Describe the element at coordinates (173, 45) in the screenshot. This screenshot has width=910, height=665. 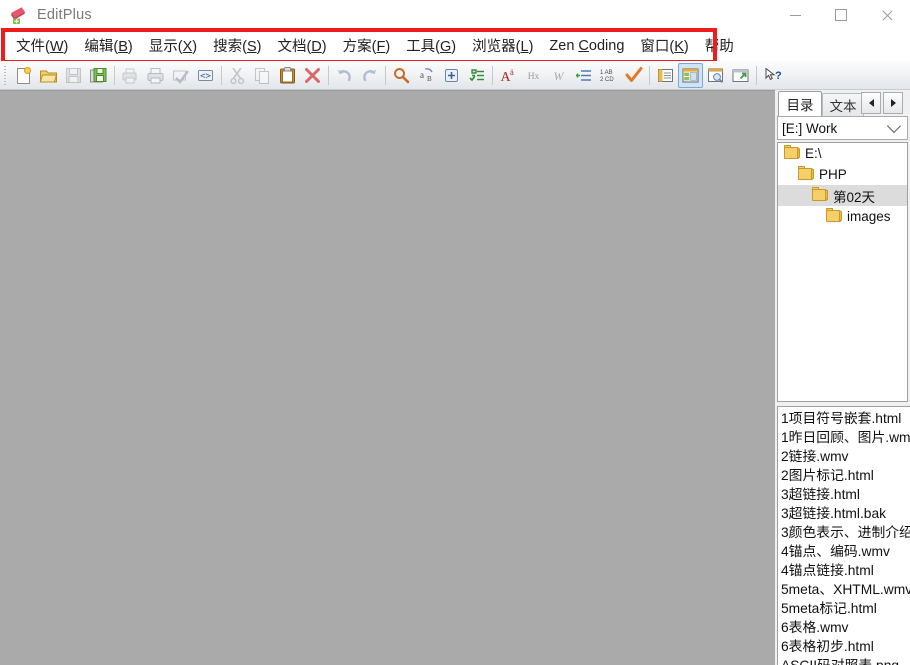
I see `menu-item-2: 显示(X)` at that location.